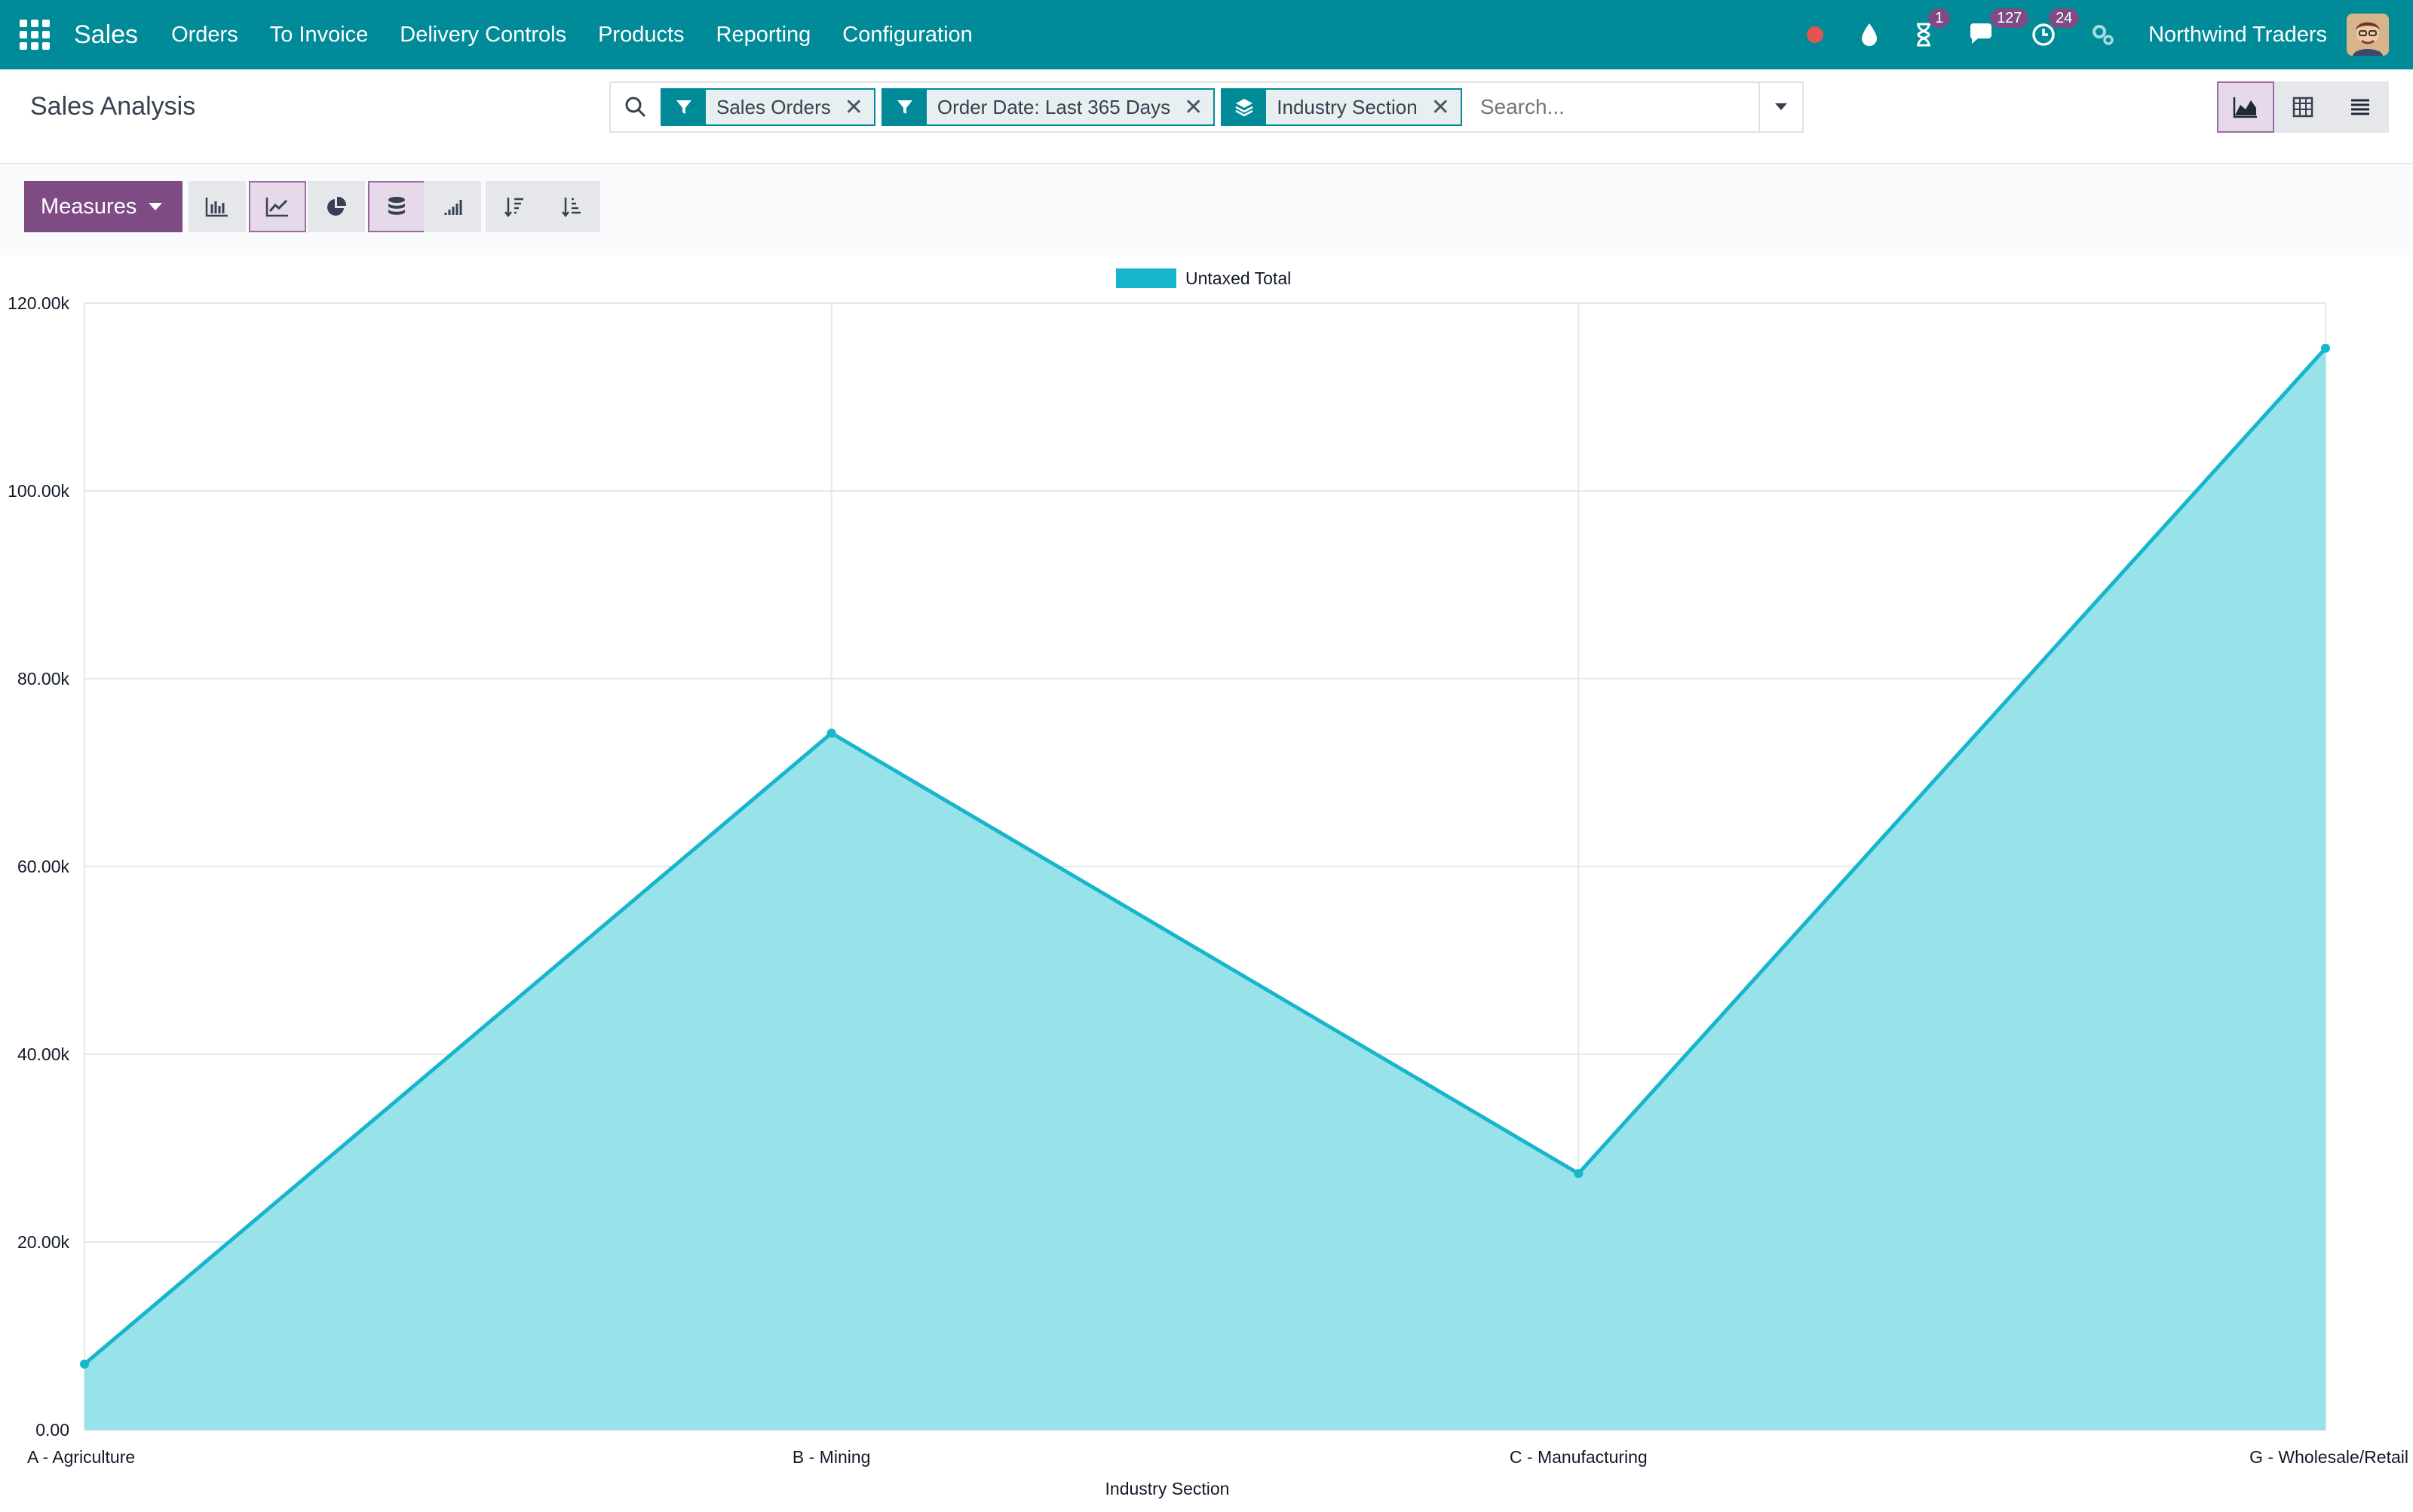  I want to click on facet-order-date: Order Date: Last 365 Days ✕, so click(1048, 107).